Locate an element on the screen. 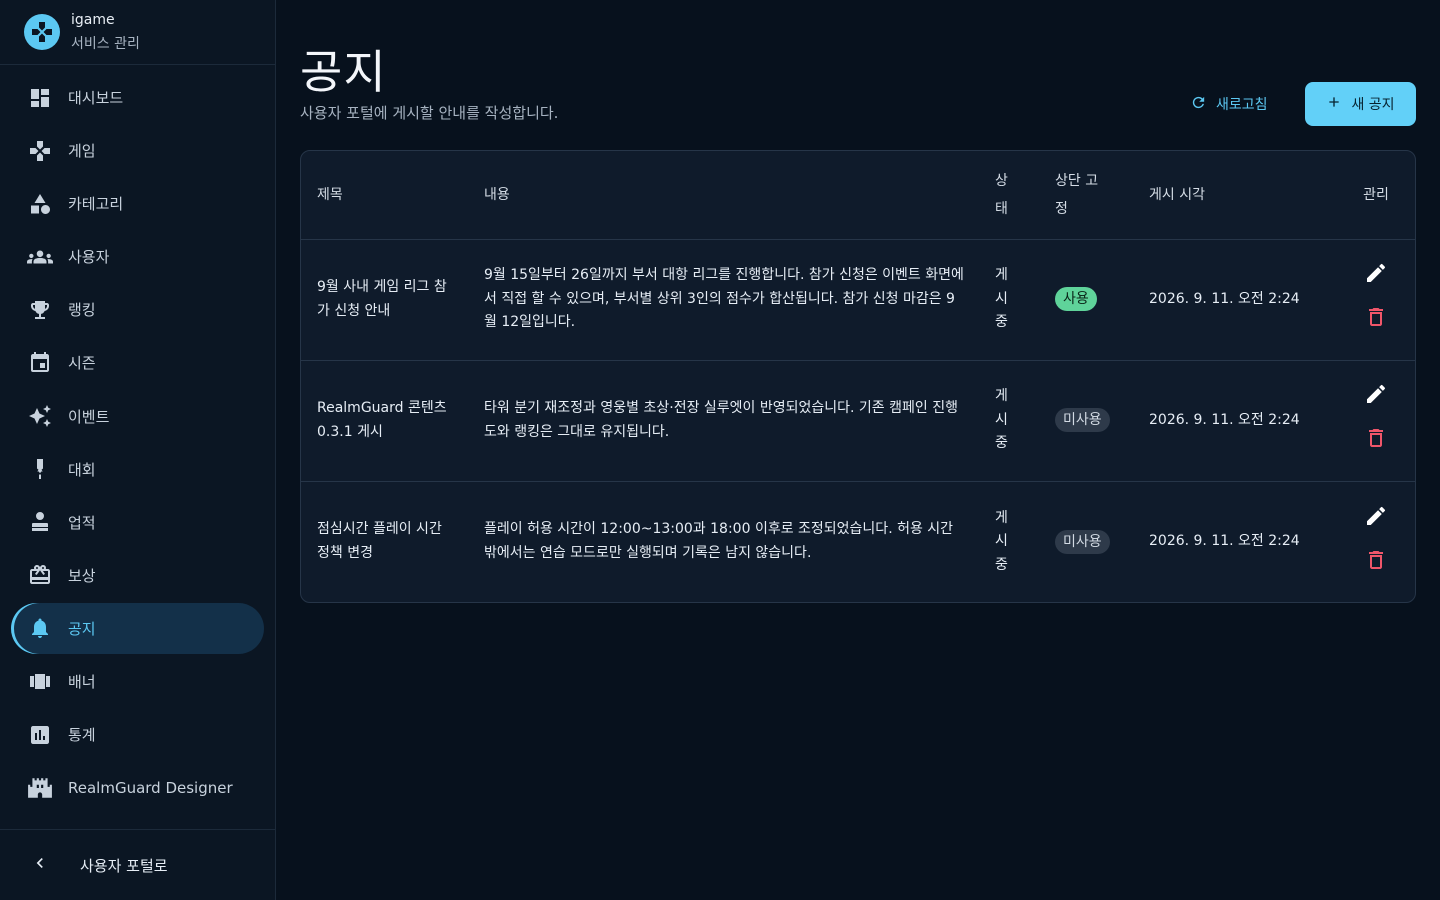 This screenshot has width=1440, height=900. back-to-portal-label: 사용자 포털로 is located at coordinates (124, 865).